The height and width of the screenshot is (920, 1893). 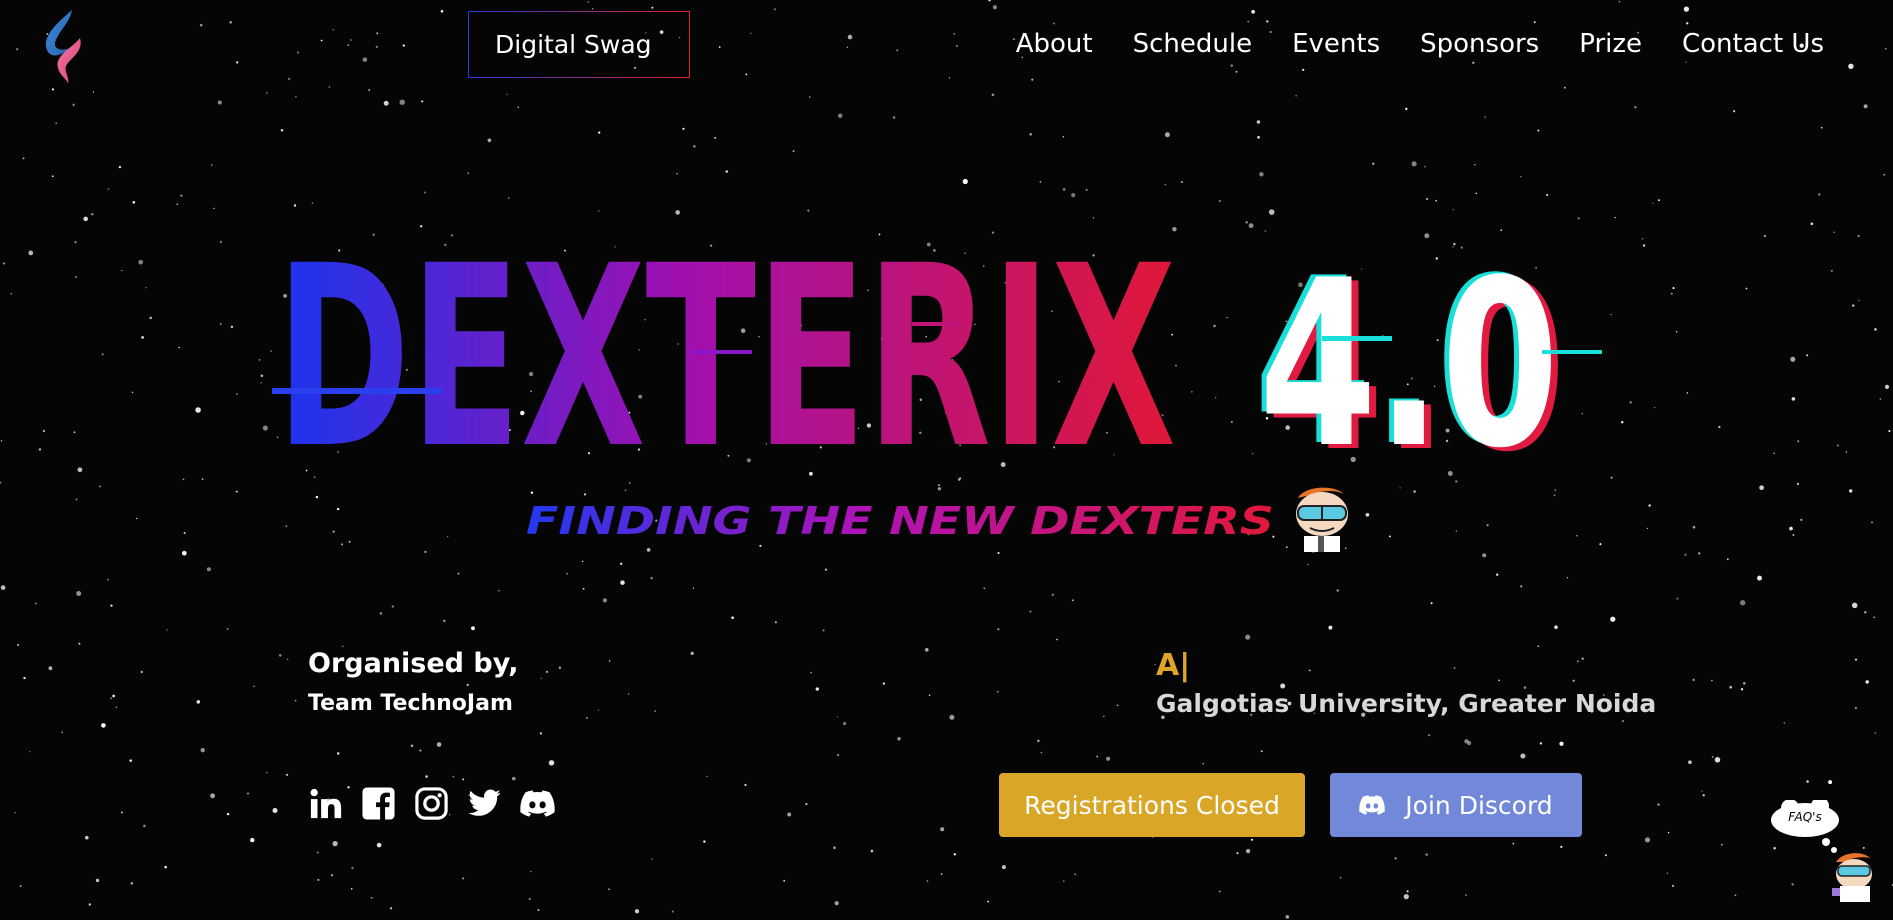 I want to click on discord-logo-icon, so click(x=1372, y=805).